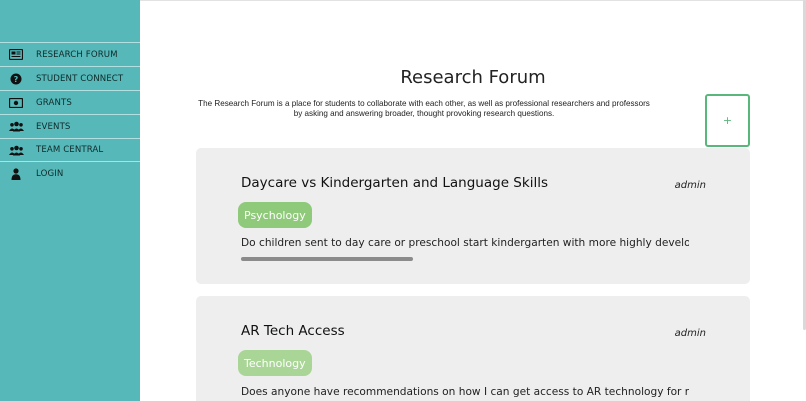 This screenshot has height=401, width=806. I want to click on sidebar-item-grants: GRANTS, so click(70, 102).